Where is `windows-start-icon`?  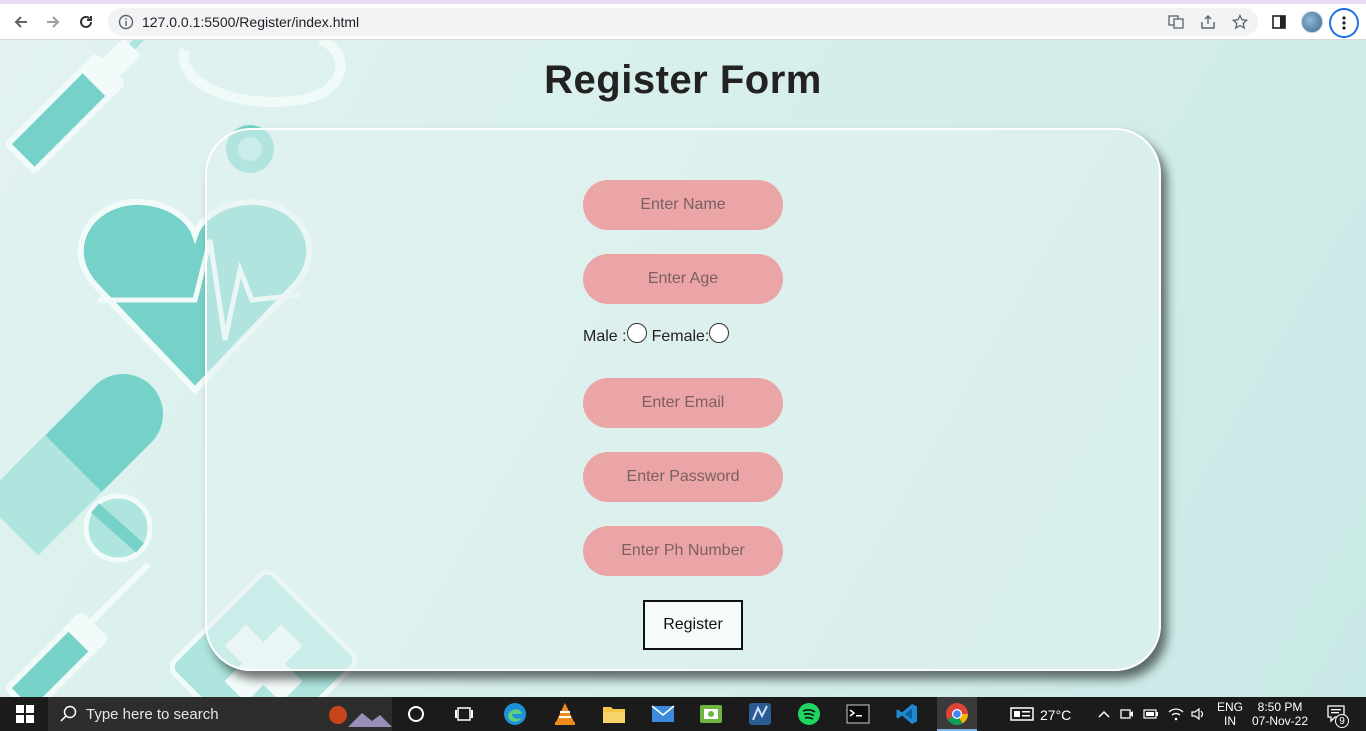 windows-start-icon is located at coordinates (25, 714).